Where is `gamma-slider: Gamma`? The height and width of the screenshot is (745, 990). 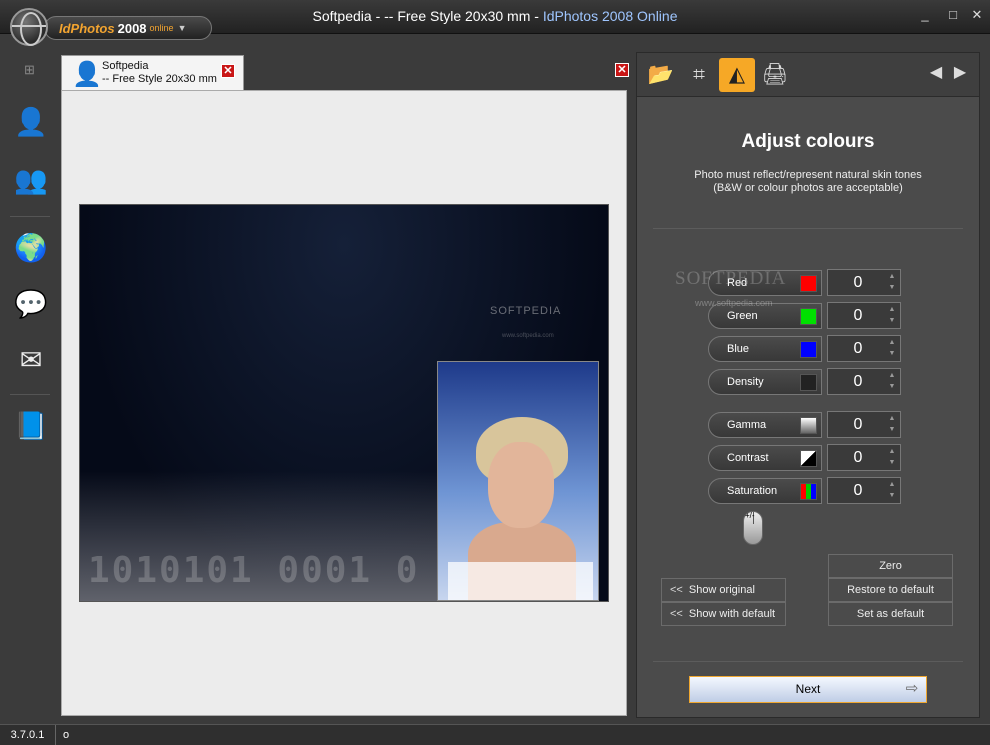 gamma-slider: Gamma is located at coordinates (765, 425).